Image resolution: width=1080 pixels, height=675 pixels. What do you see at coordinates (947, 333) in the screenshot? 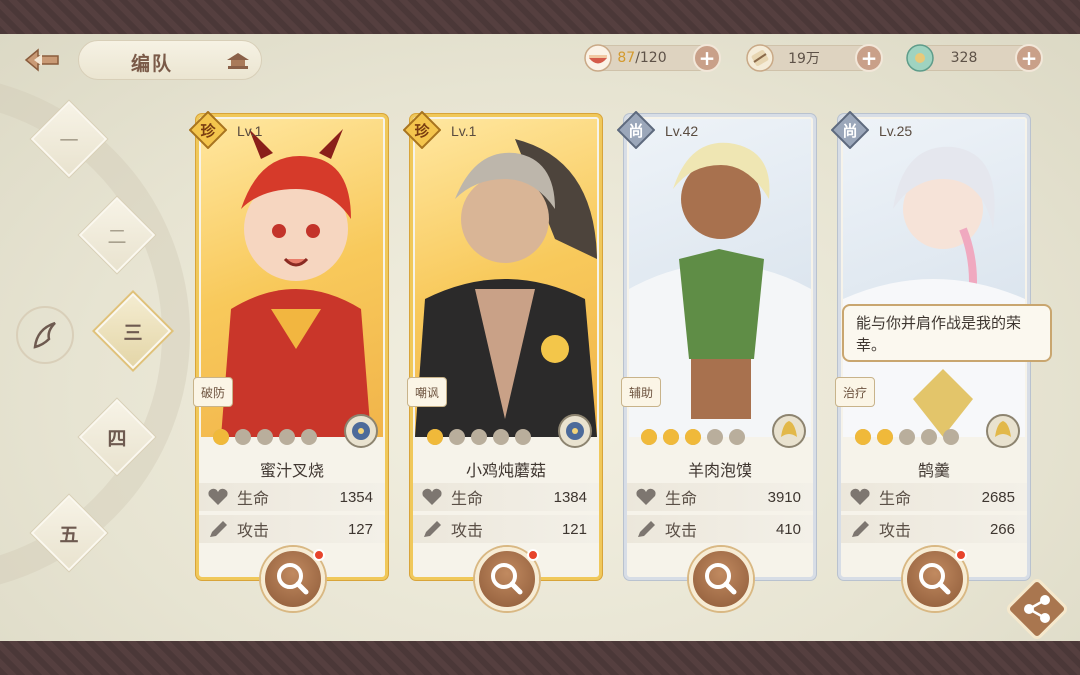
I see `speech-bubble: 能与你并肩作战是我的荣幸。` at bounding box center [947, 333].